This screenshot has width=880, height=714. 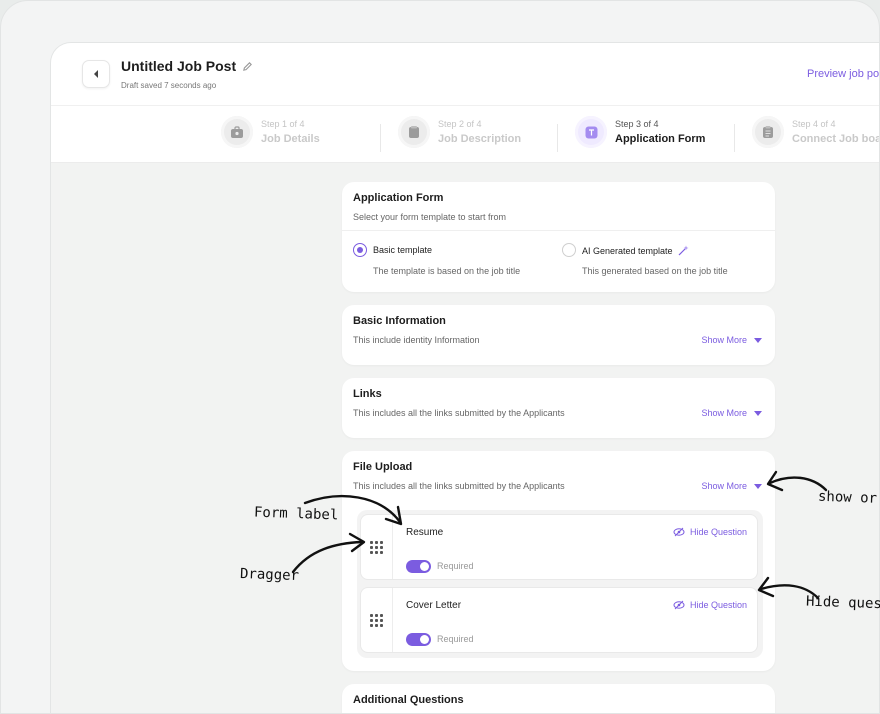 I want to click on additional-questions-card: Additional Questions, so click(x=558, y=698).